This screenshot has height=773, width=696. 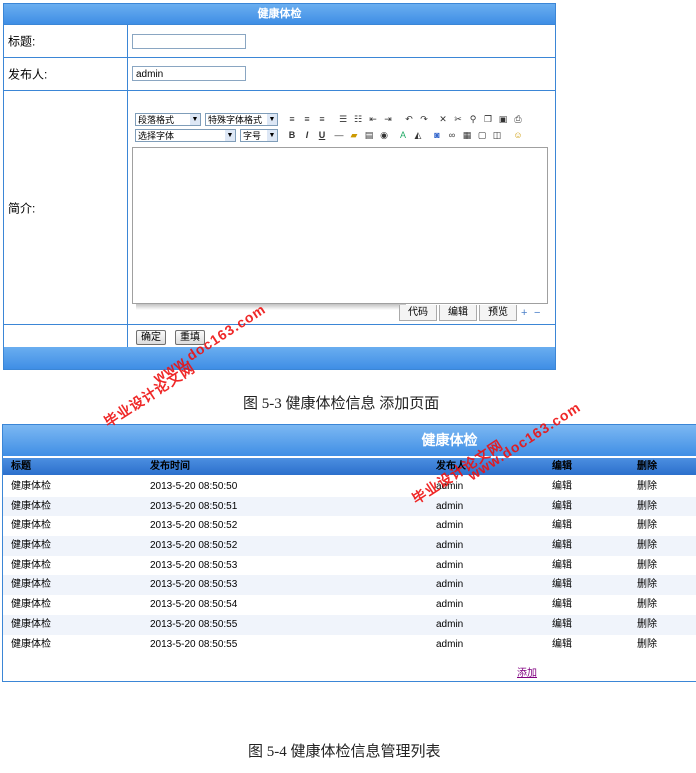 What do you see at coordinates (458, 313) in the screenshot?
I see `tab-edit: 编辑` at bounding box center [458, 313].